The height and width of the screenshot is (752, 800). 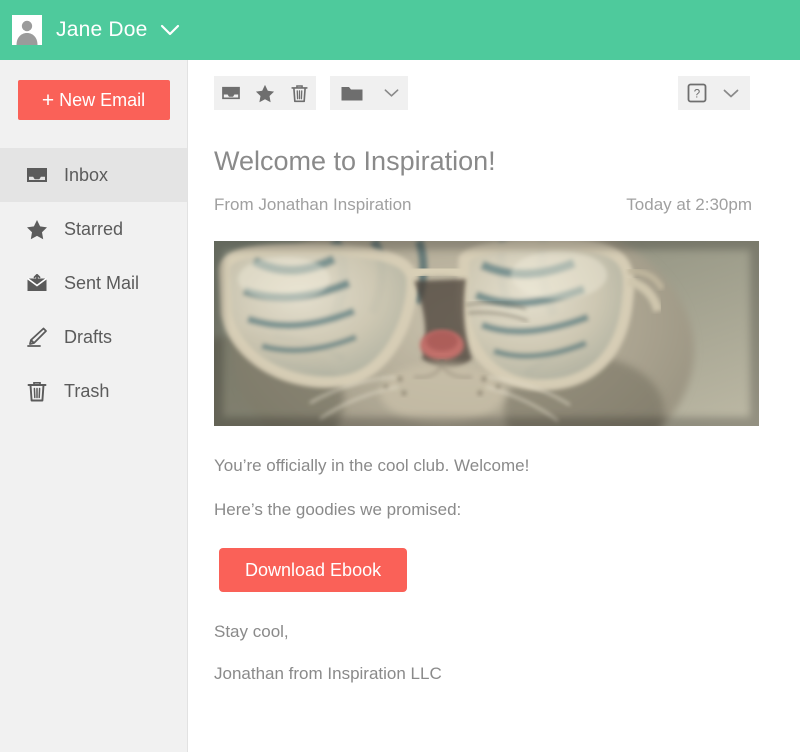 I want to click on toolbar-folder-group, so click(x=369, y=93).